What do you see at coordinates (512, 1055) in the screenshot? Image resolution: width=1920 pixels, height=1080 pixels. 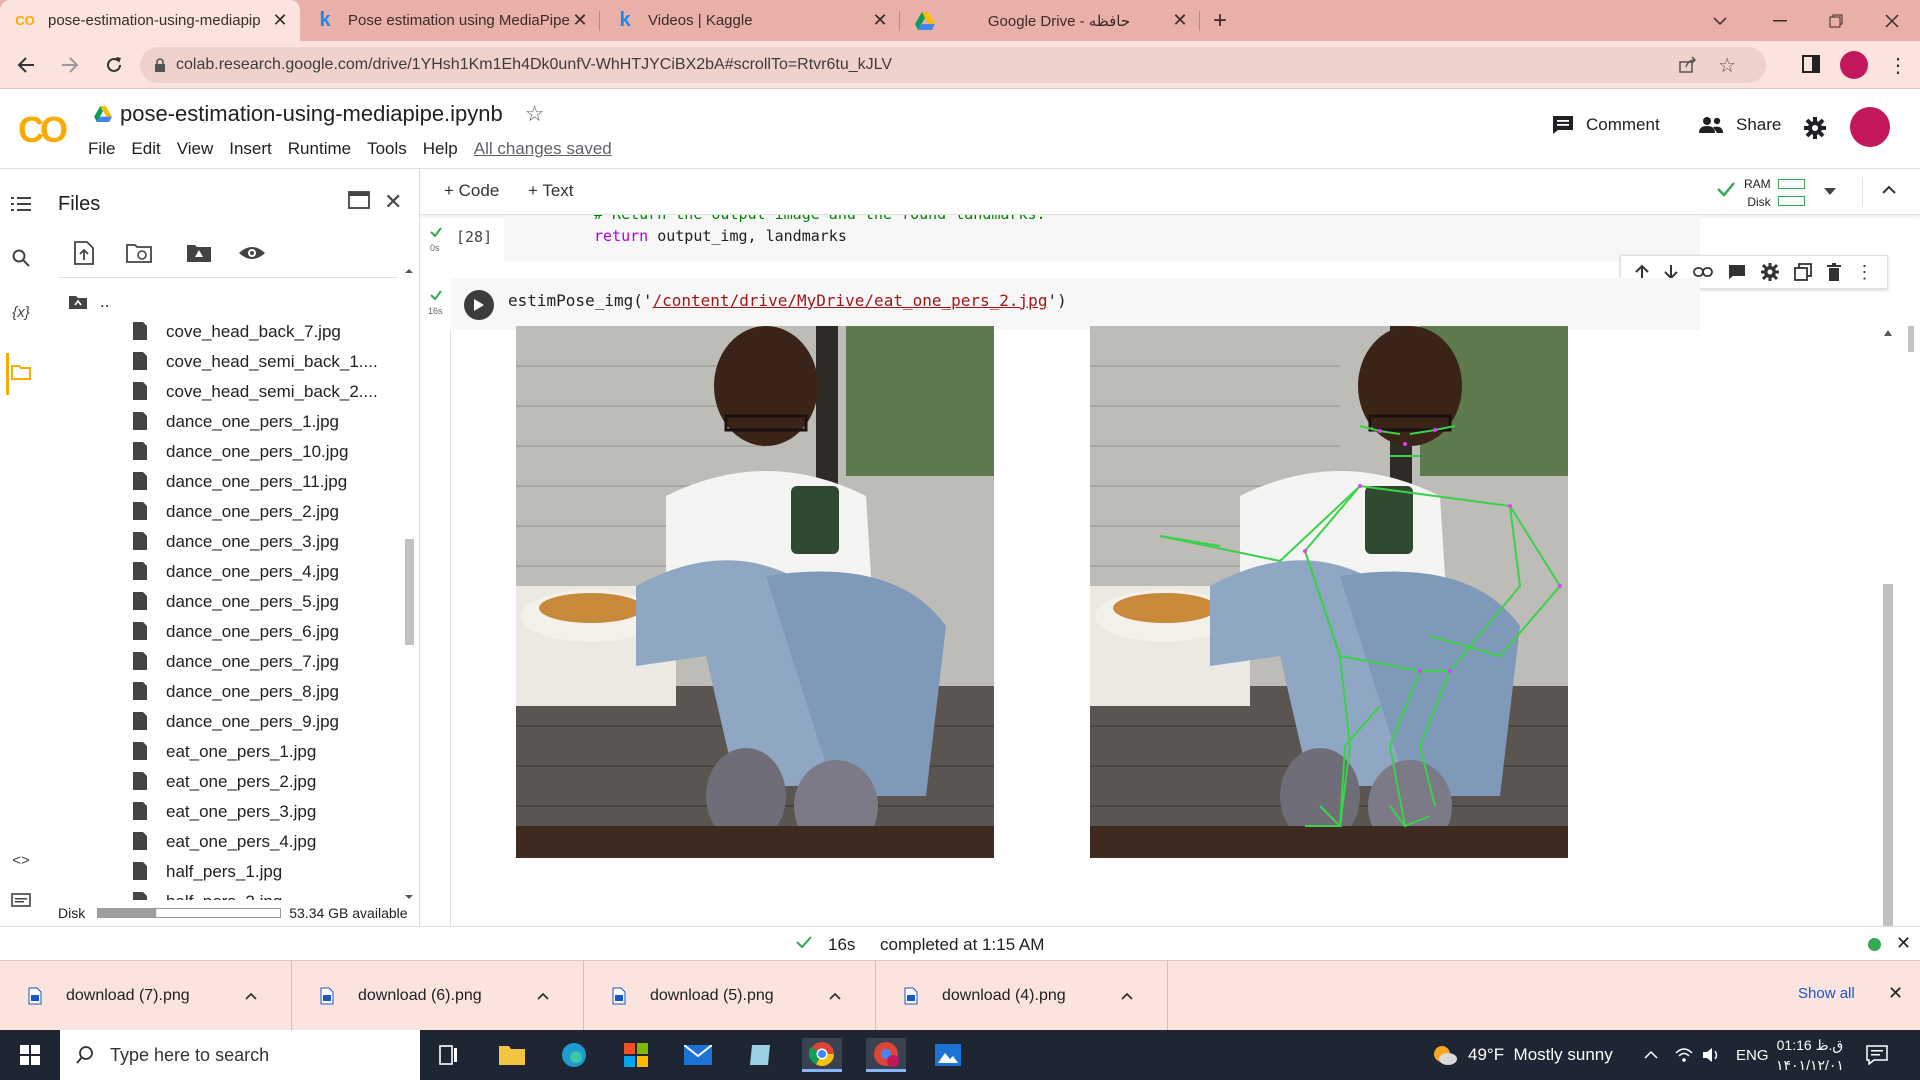 I see `file-explorer-icon` at bounding box center [512, 1055].